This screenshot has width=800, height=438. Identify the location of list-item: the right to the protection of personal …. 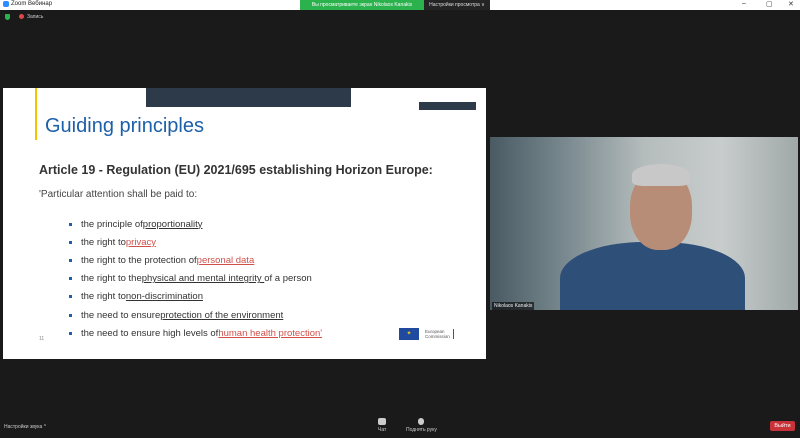
(195, 260).